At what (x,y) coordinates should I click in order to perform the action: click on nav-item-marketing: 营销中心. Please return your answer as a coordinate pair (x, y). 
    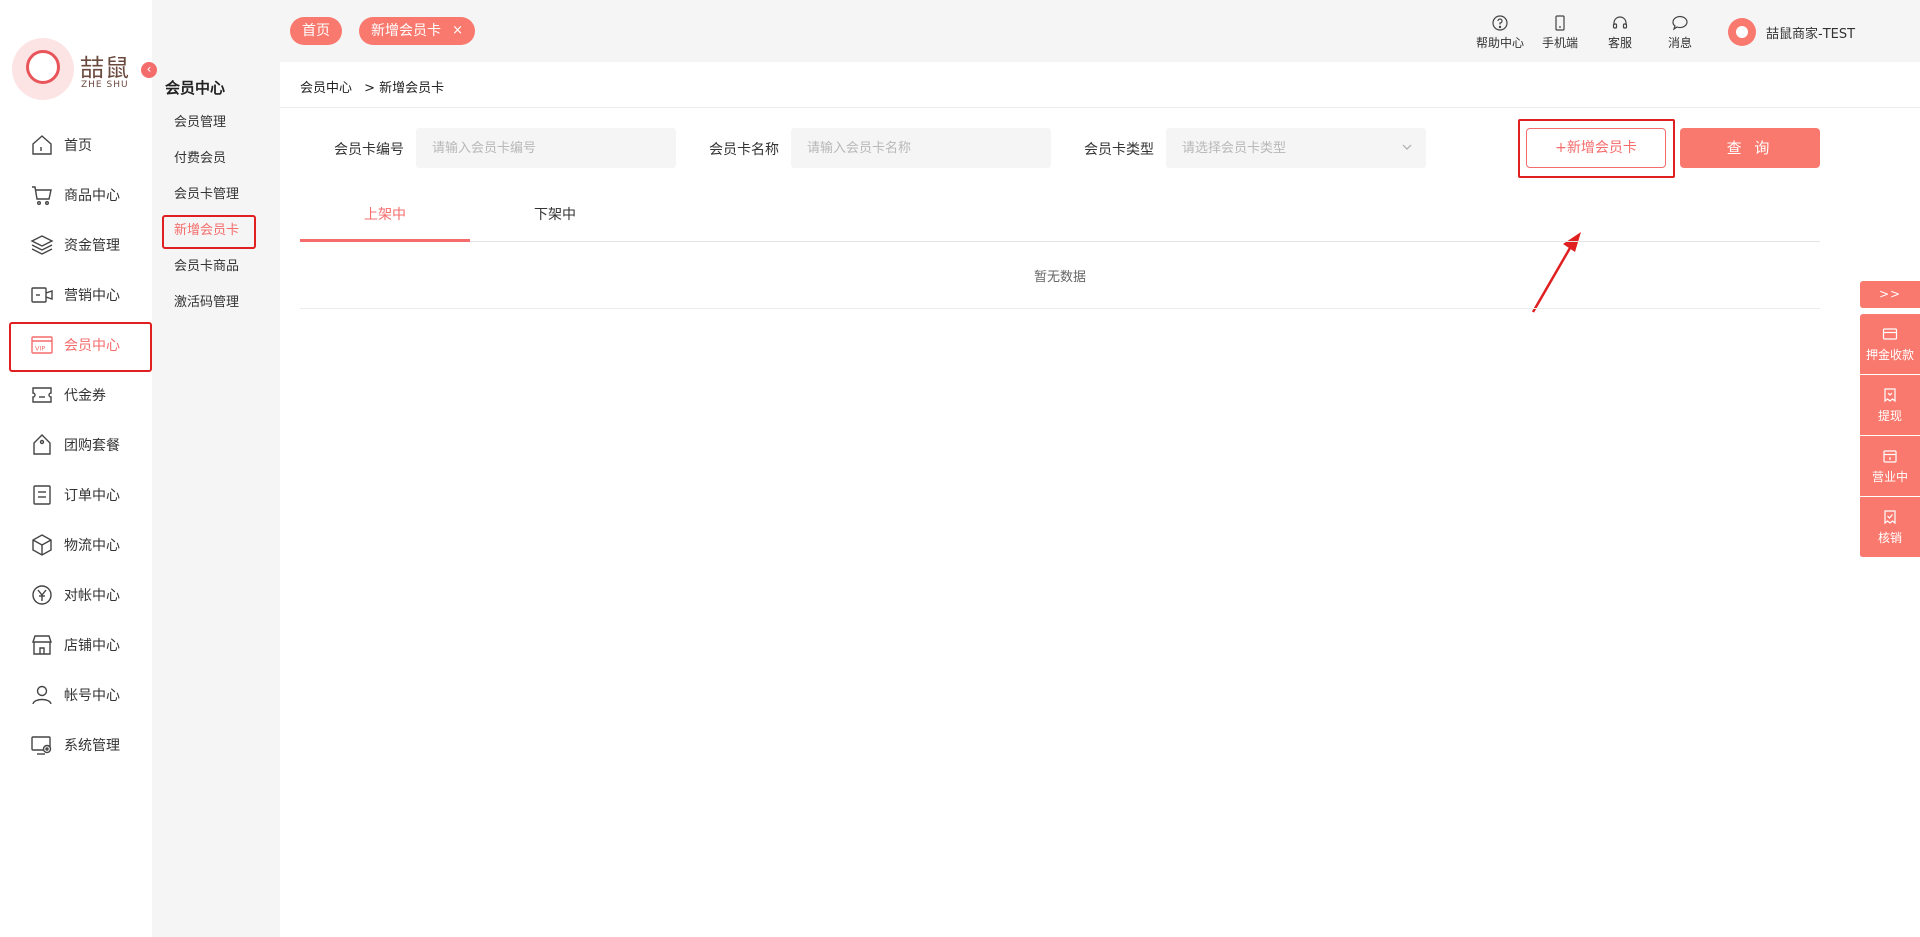
    Looking at the image, I should click on (76, 295).